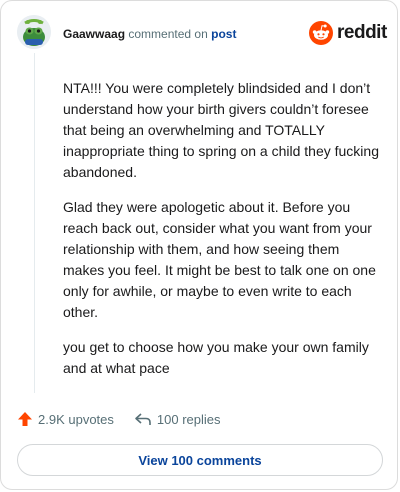 The width and height of the screenshot is (400, 492). Describe the element at coordinates (168, 34) in the screenshot. I see `commented-on-text: commented on` at that location.